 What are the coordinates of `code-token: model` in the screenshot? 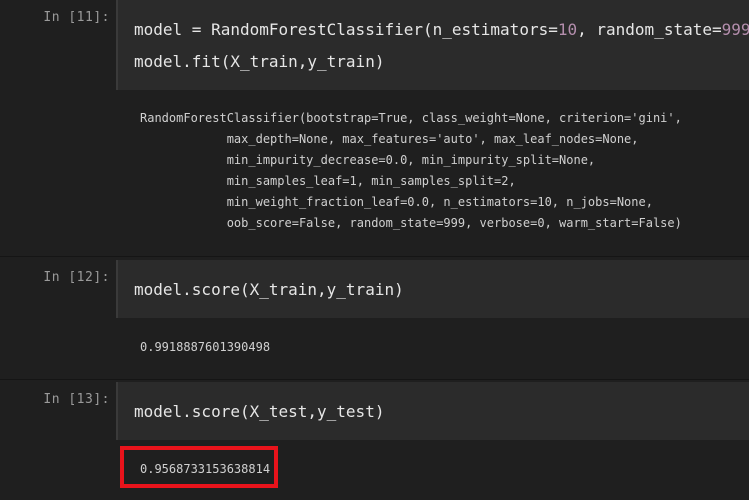 It's located at (163, 29).